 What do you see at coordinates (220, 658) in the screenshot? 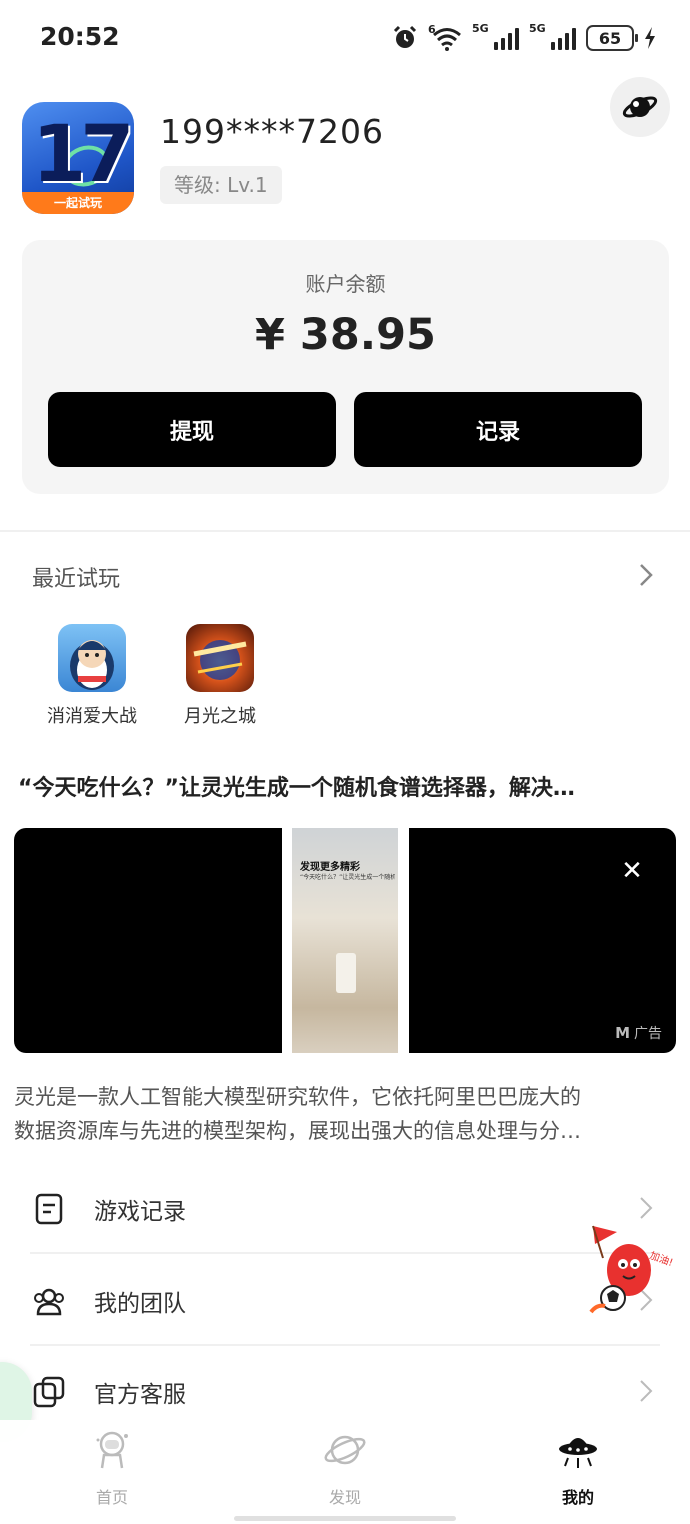
I see `moon-city-game-icon` at bounding box center [220, 658].